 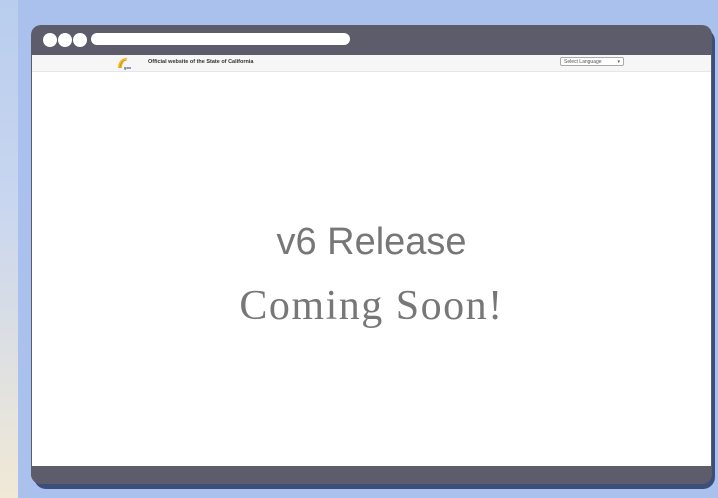 I want to click on chevron-down-icon: ▾, so click(x=618, y=62).